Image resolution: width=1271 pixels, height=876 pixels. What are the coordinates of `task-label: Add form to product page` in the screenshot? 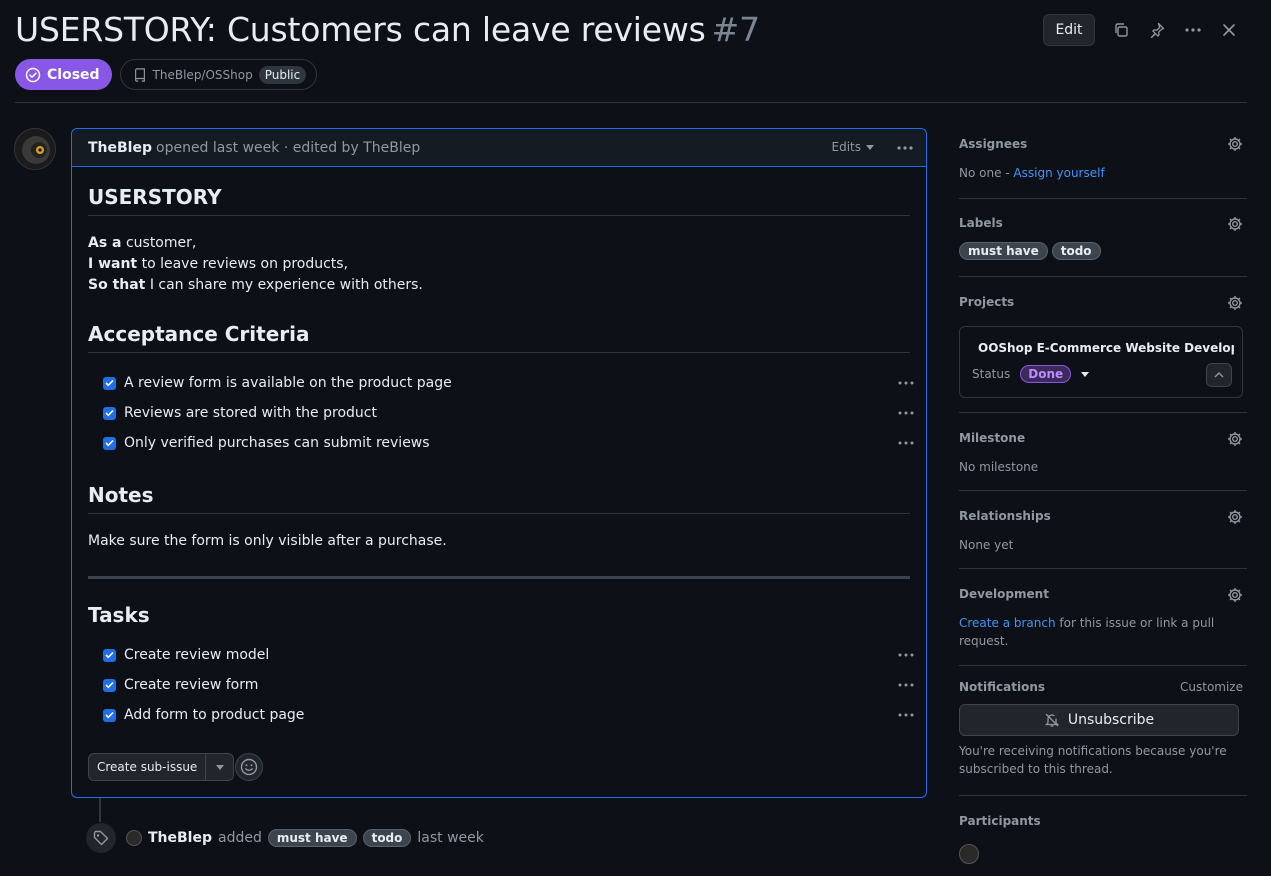 It's located at (214, 715).